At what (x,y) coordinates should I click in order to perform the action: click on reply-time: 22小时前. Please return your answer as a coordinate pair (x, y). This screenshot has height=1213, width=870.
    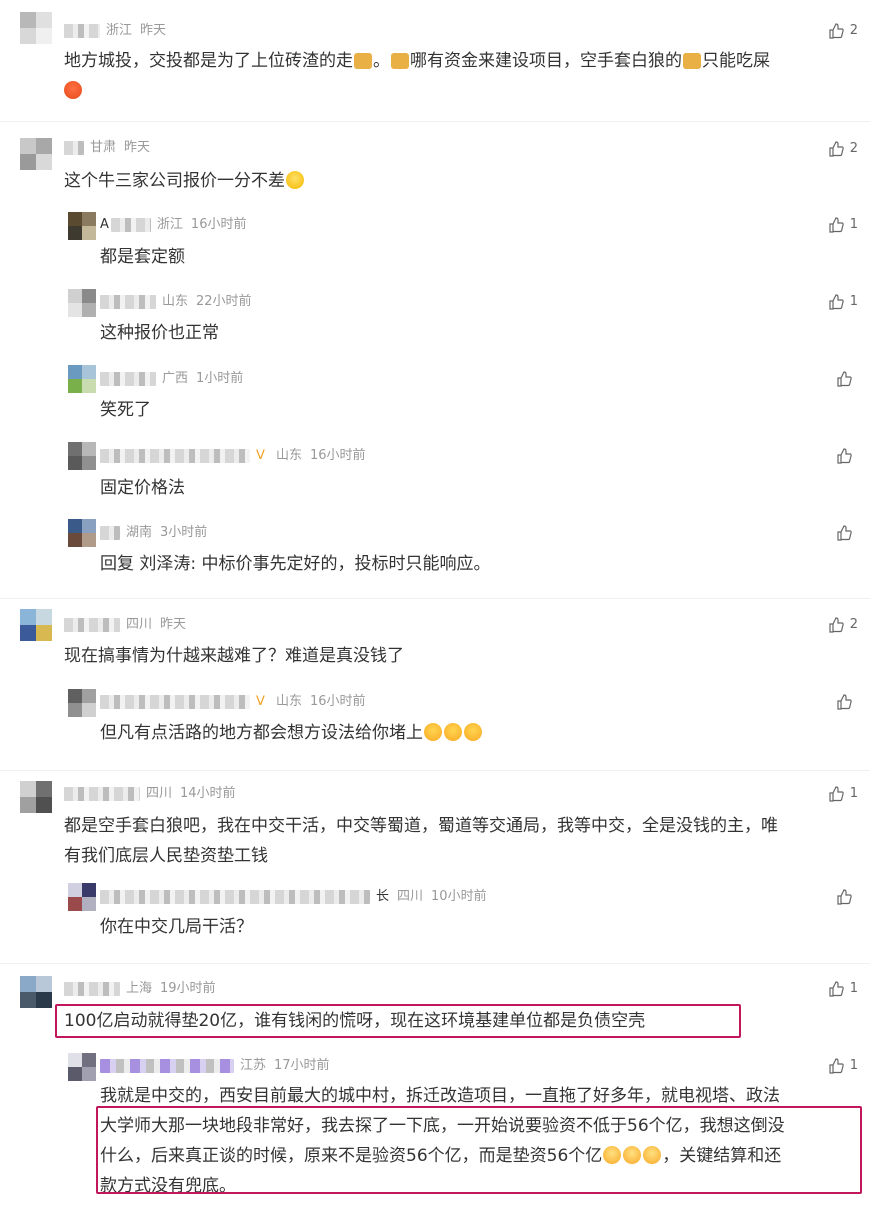
    Looking at the image, I should click on (224, 301).